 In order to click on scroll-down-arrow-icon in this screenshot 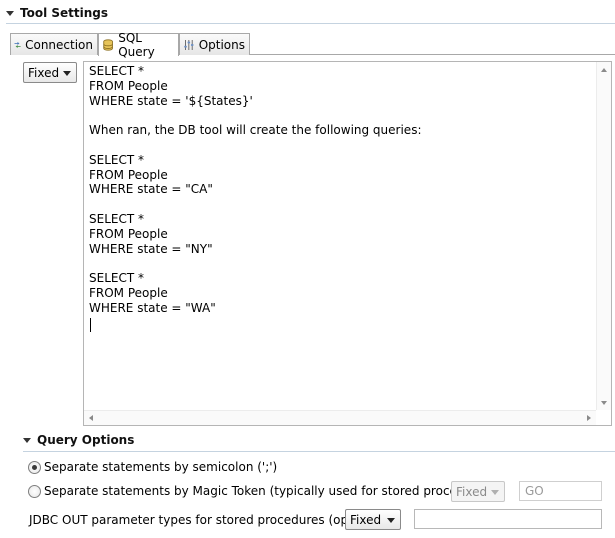, I will do `click(604, 403)`.